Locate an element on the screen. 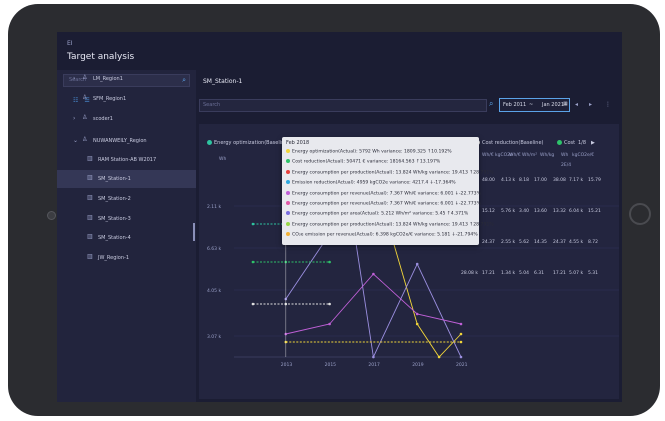 The height and width of the screenshot is (421, 665). table-header-cell: Wh/€ is located at coordinates (488, 155).